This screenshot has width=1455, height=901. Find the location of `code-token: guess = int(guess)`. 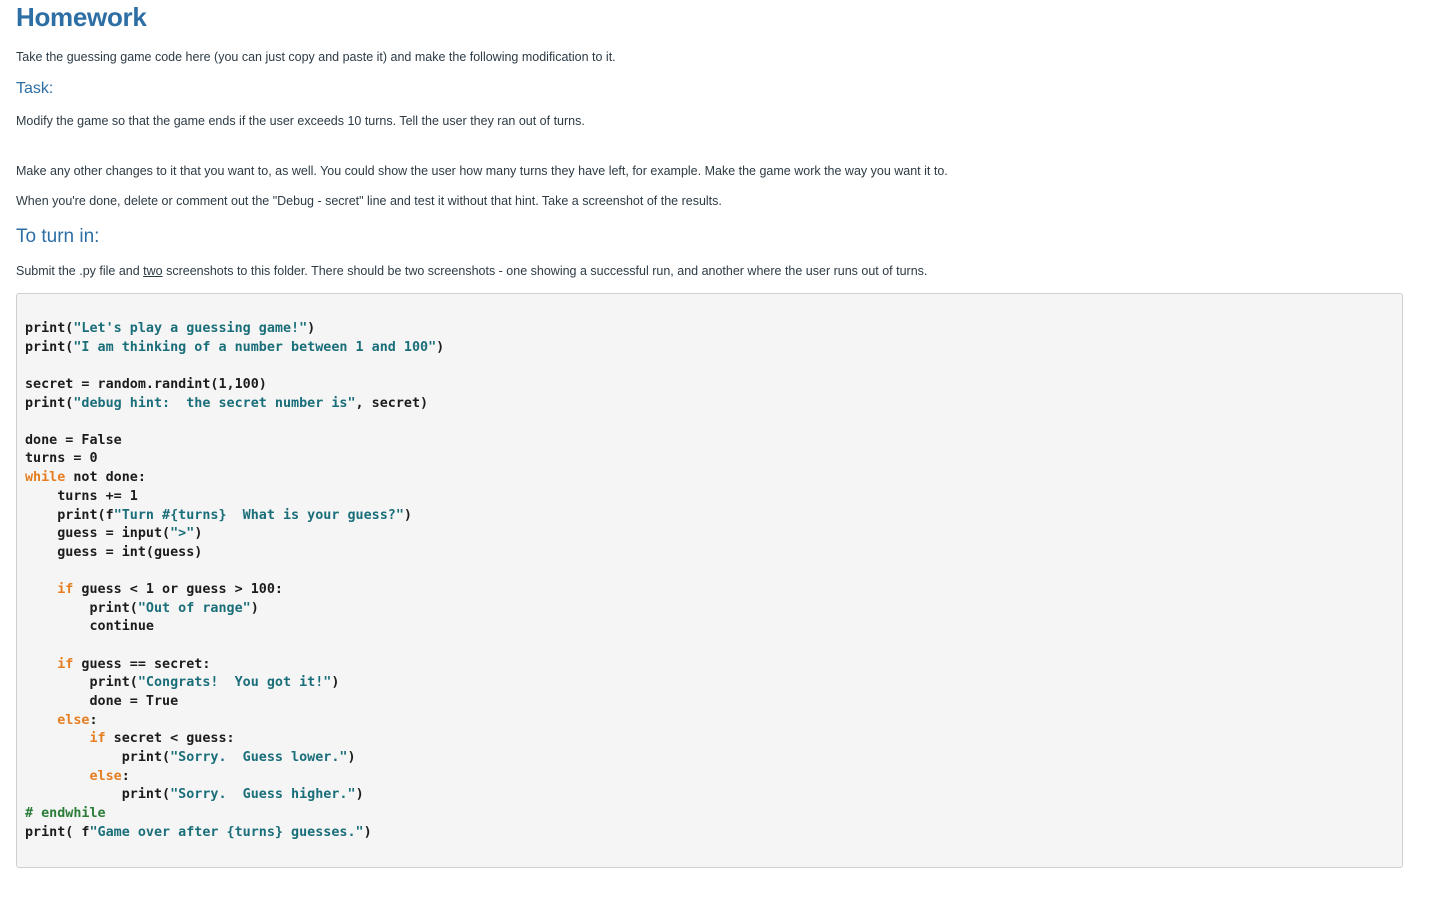

code-token: guess = int(guess) is located at coordinates (114, 552).